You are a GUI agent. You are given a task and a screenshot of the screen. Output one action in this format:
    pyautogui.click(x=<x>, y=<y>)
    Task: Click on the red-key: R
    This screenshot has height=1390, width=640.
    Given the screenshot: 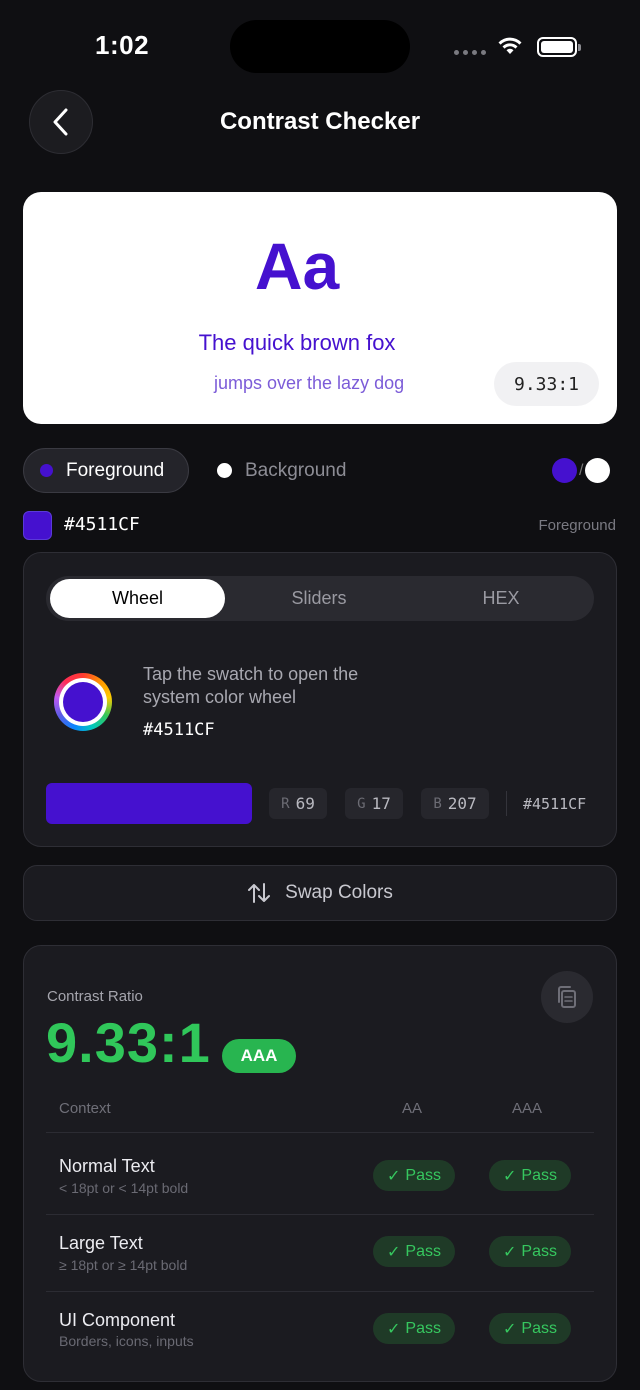 What is the action you would take?
    pyautogui.click(x=285, y=803)
    